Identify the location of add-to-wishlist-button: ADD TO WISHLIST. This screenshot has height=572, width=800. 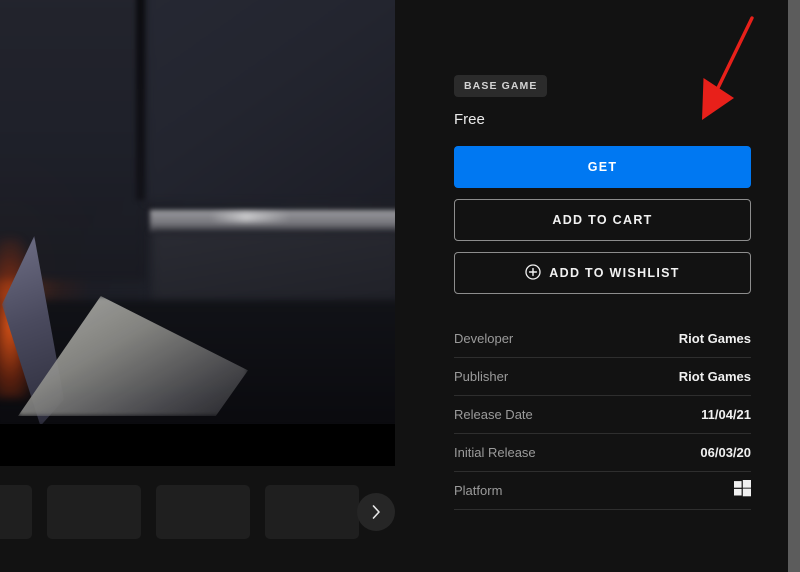
(602, 273).